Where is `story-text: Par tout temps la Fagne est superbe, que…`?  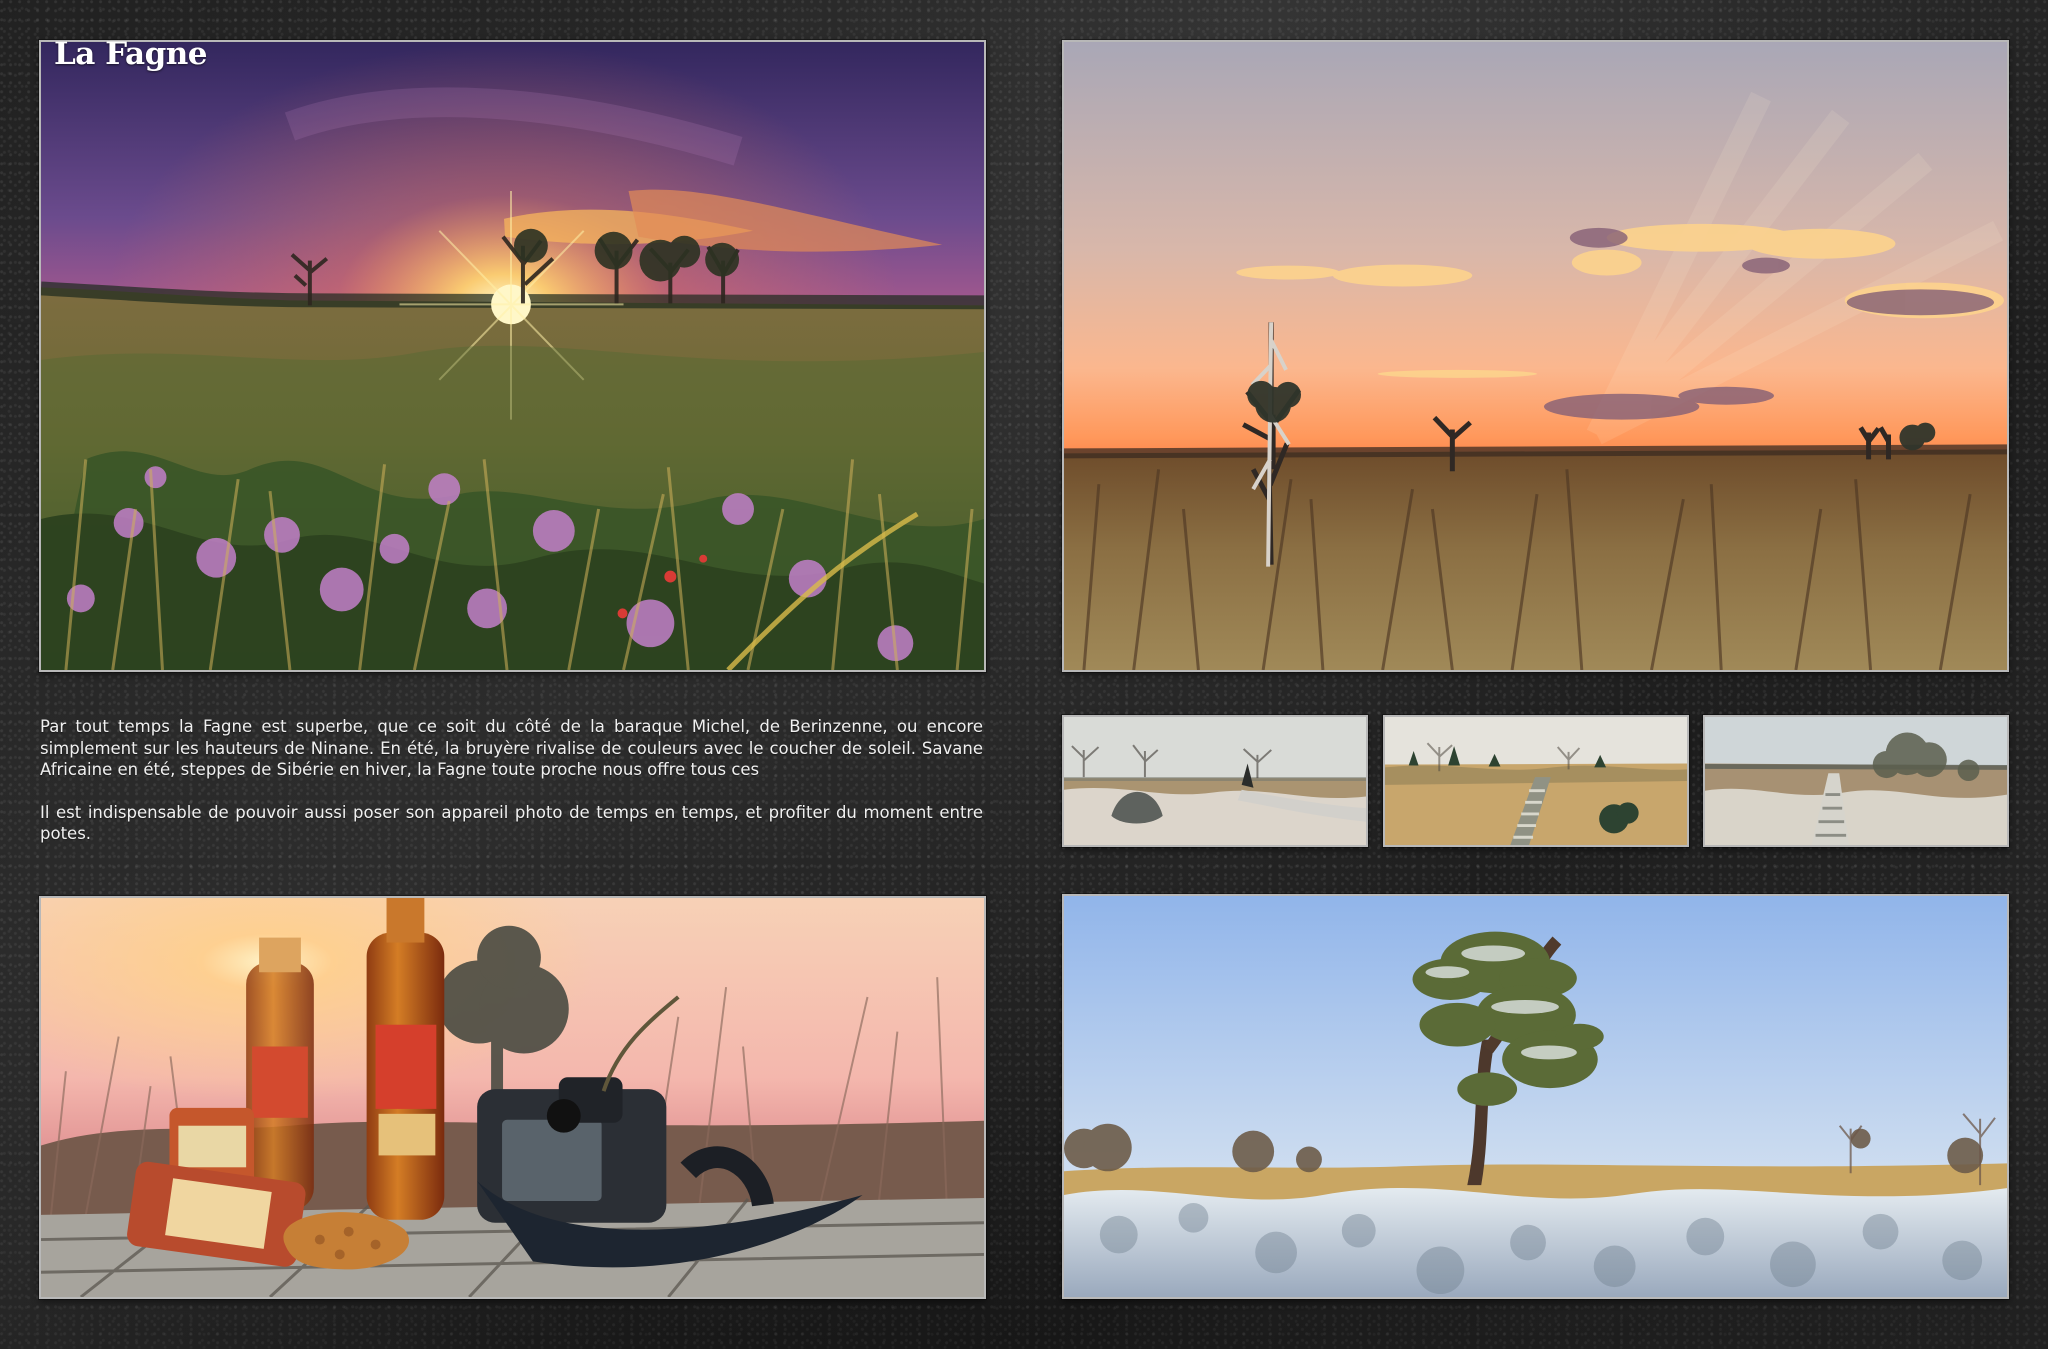 story-text: Par tout temps la Fagne est superbe, que… is located at coordinates (511, 780).